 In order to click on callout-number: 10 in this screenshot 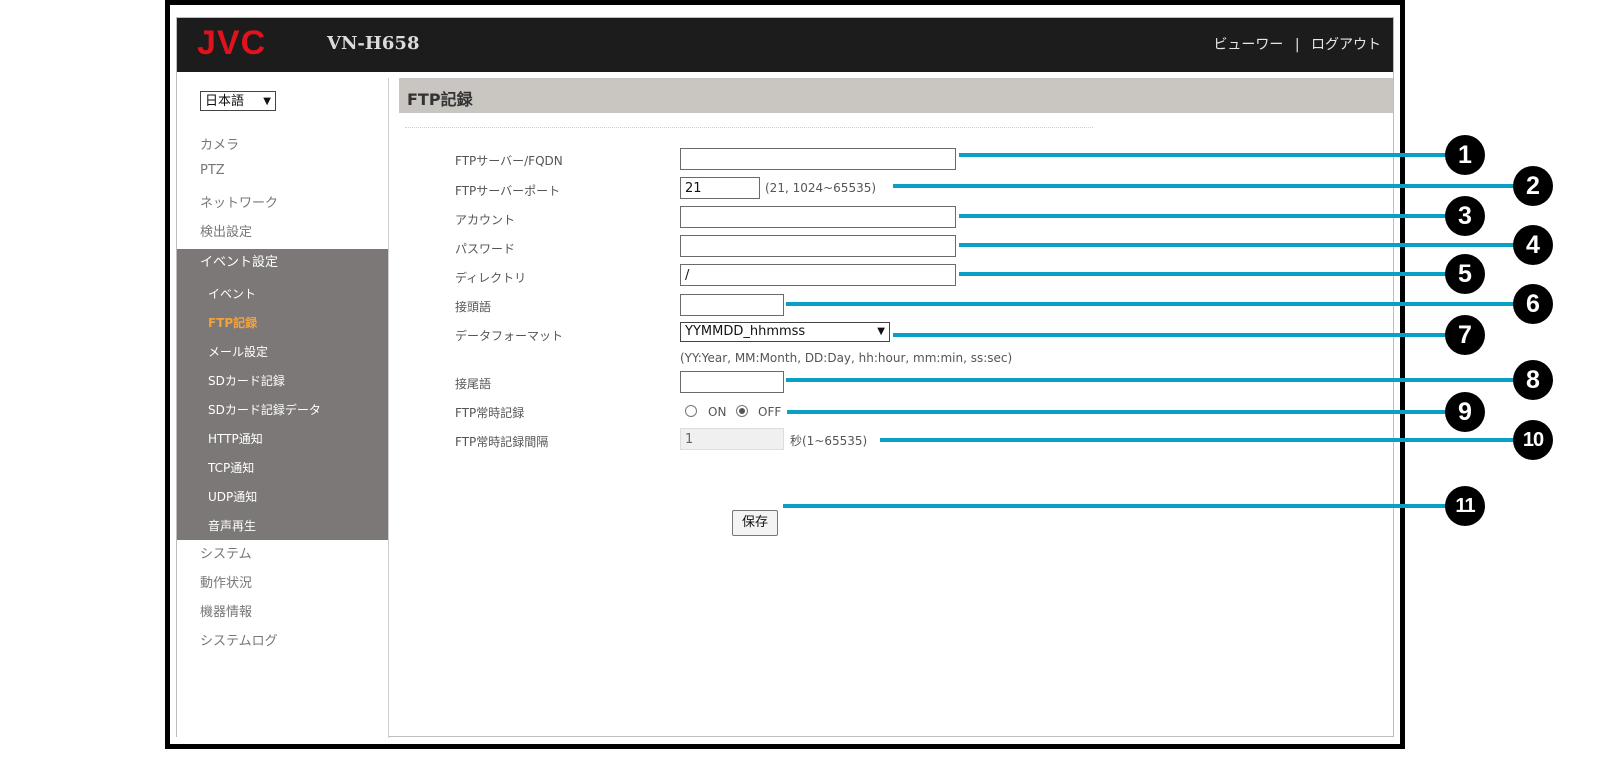, I will do `click(1533, 440)`.